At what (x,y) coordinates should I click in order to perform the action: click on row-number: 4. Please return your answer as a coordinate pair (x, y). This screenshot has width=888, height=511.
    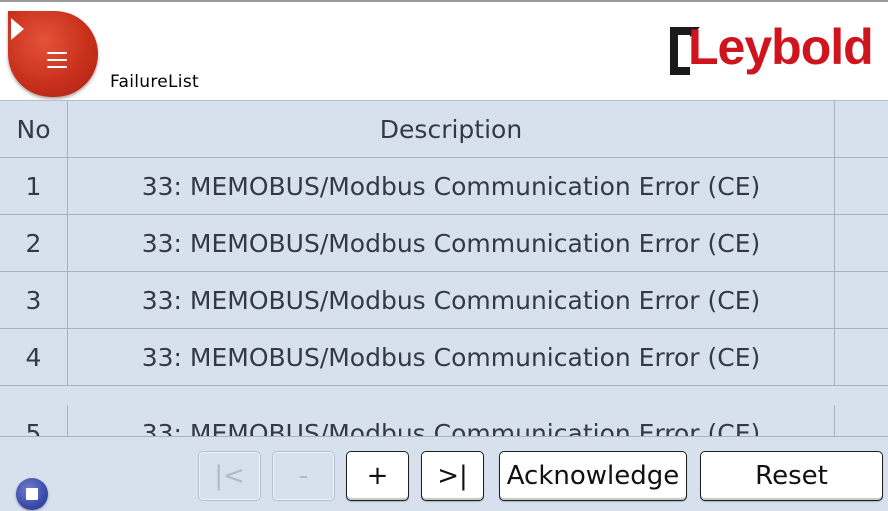
    Looking at the image, I should click on (34, 357).